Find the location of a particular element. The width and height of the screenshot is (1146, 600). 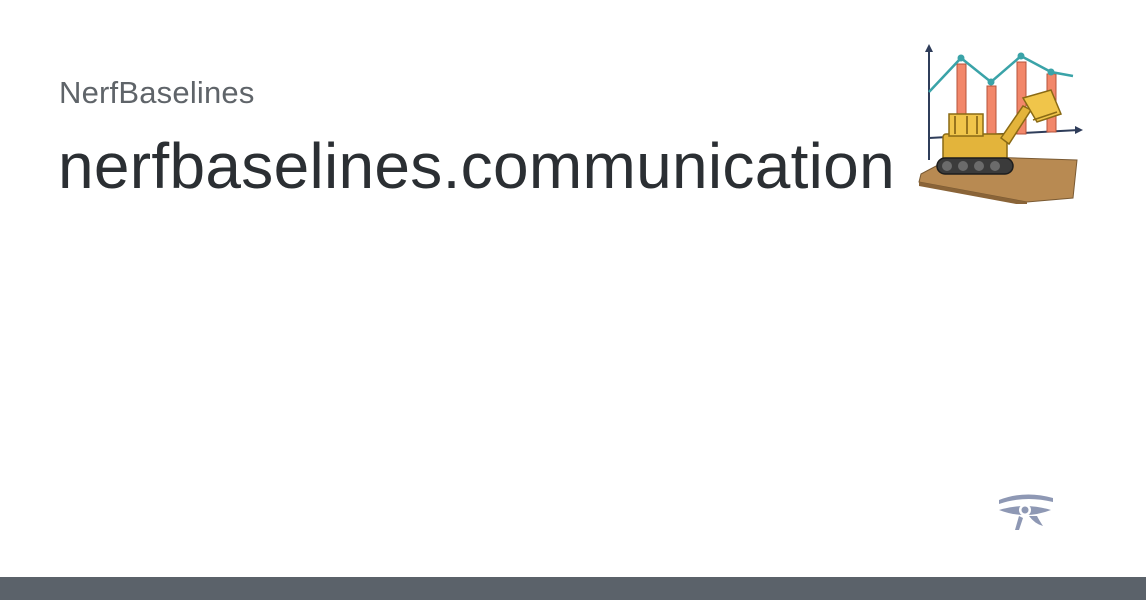

eye-of-horus-icon is located at coordinates (1026, 512).